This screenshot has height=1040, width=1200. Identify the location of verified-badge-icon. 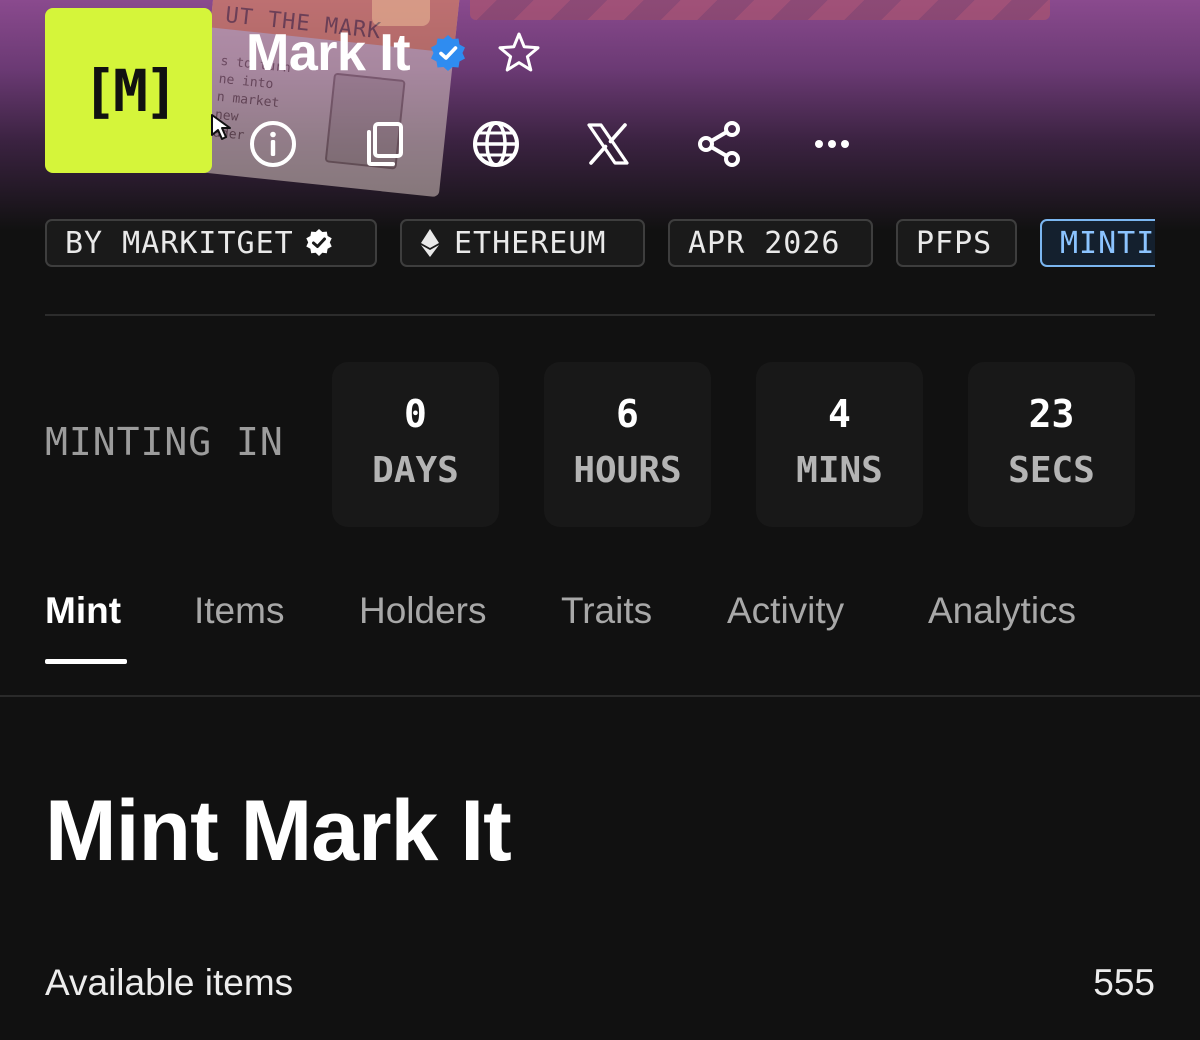
(448, 53).